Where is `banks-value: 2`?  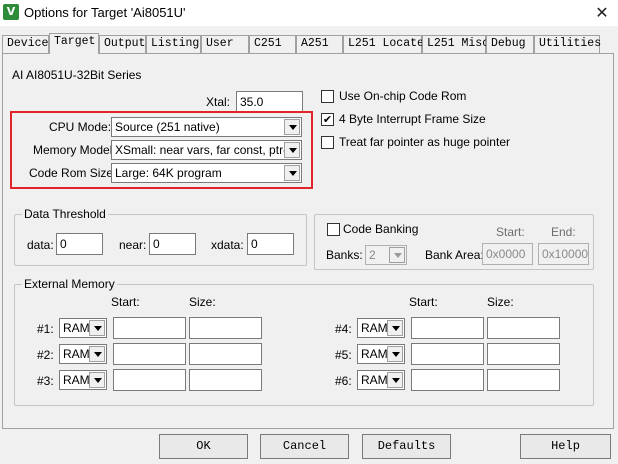
banks-value: 2 is located at coordinates (372, 255).